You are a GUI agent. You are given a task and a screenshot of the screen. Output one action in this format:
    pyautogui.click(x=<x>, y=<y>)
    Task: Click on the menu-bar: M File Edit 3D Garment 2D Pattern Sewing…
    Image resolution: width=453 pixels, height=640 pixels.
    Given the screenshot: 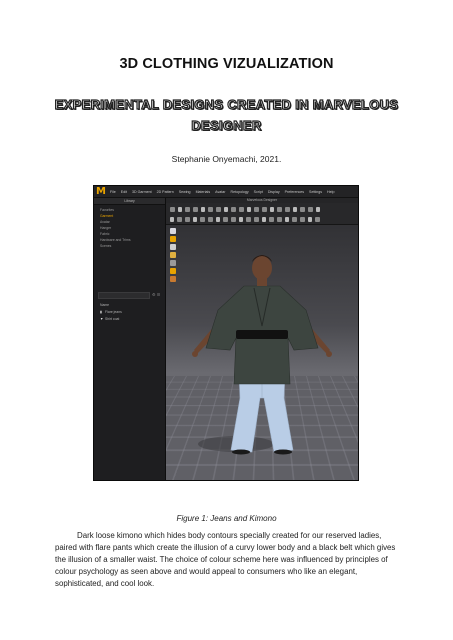 What is the action you would take?
    pyautogui.click(x=226, y=192)
    